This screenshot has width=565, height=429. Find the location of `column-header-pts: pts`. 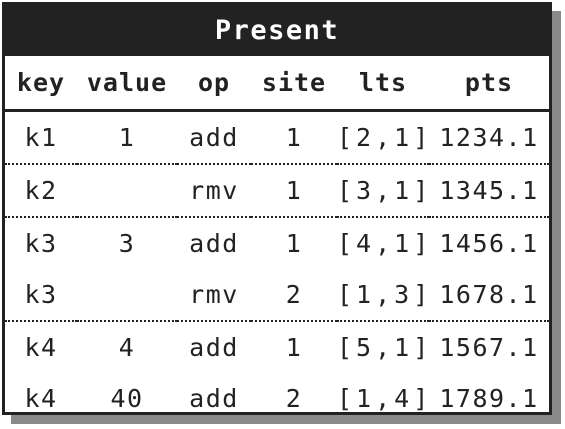

column-header-pts: pts is located at coordinates (489, 84).